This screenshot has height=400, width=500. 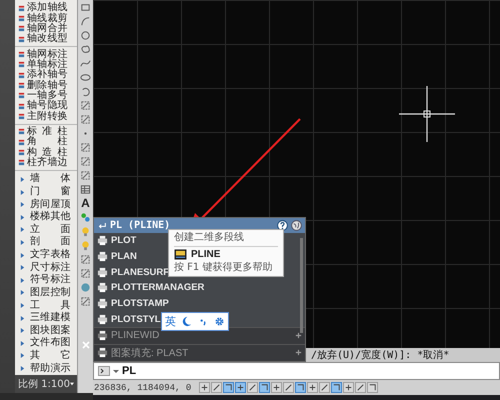 What do you see at coordinates (46, 75) in the screenshot?
I see `menu-item: 添补轴号` at bounding box center [46, 75].